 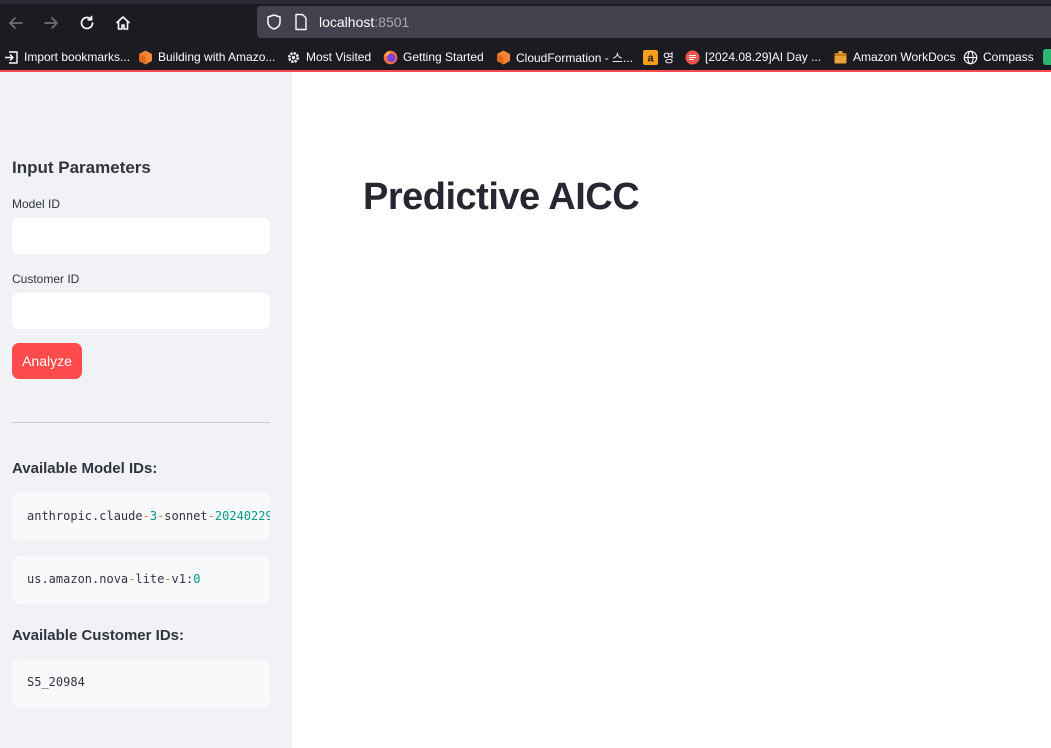 I want to click on bookmark-label: Amazon WorkDocs, so click(x=904, y=57).